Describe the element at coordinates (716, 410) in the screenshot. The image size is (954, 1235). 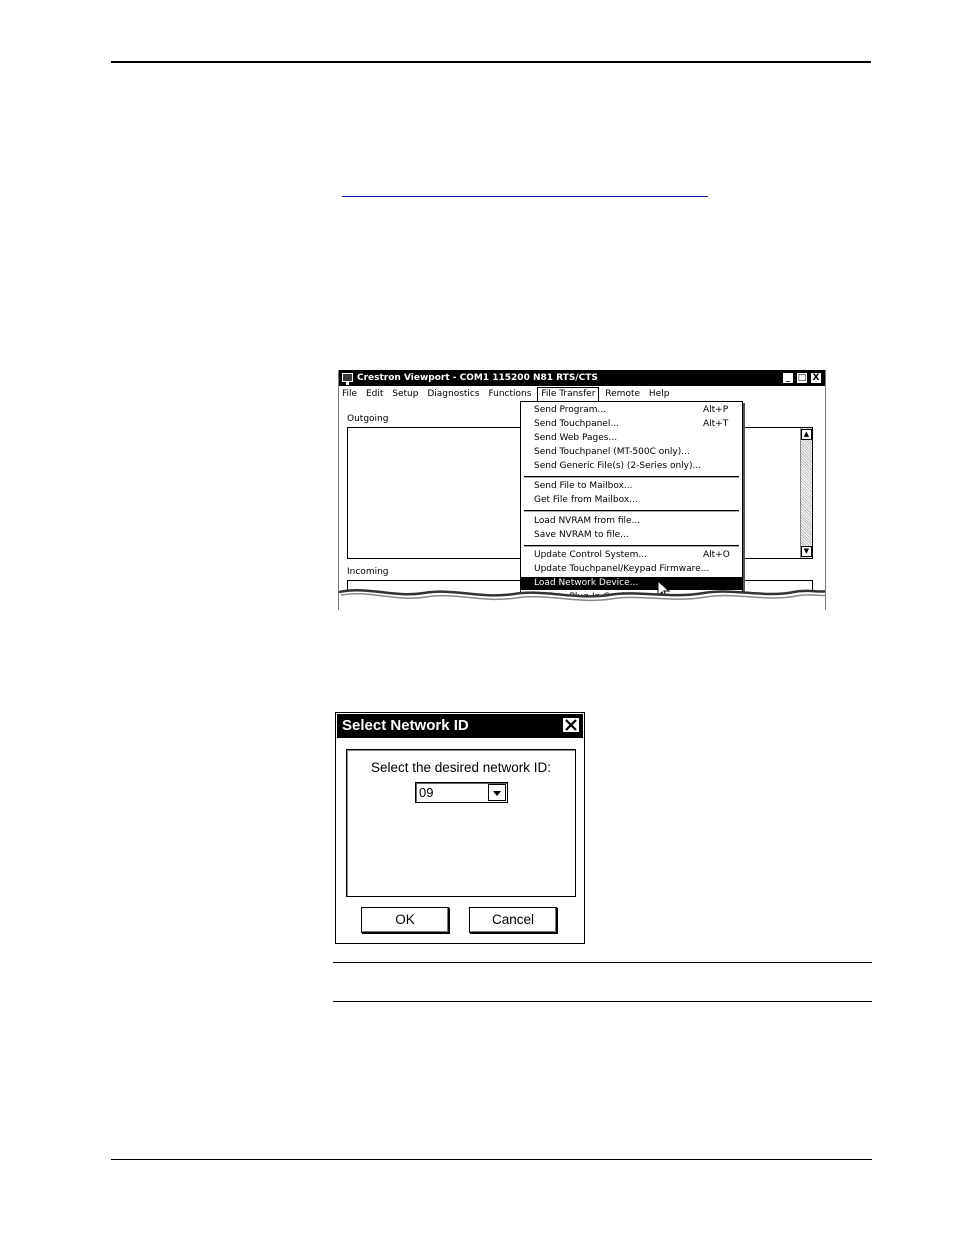
I see `shortcut-label: Alt+P` at that location.